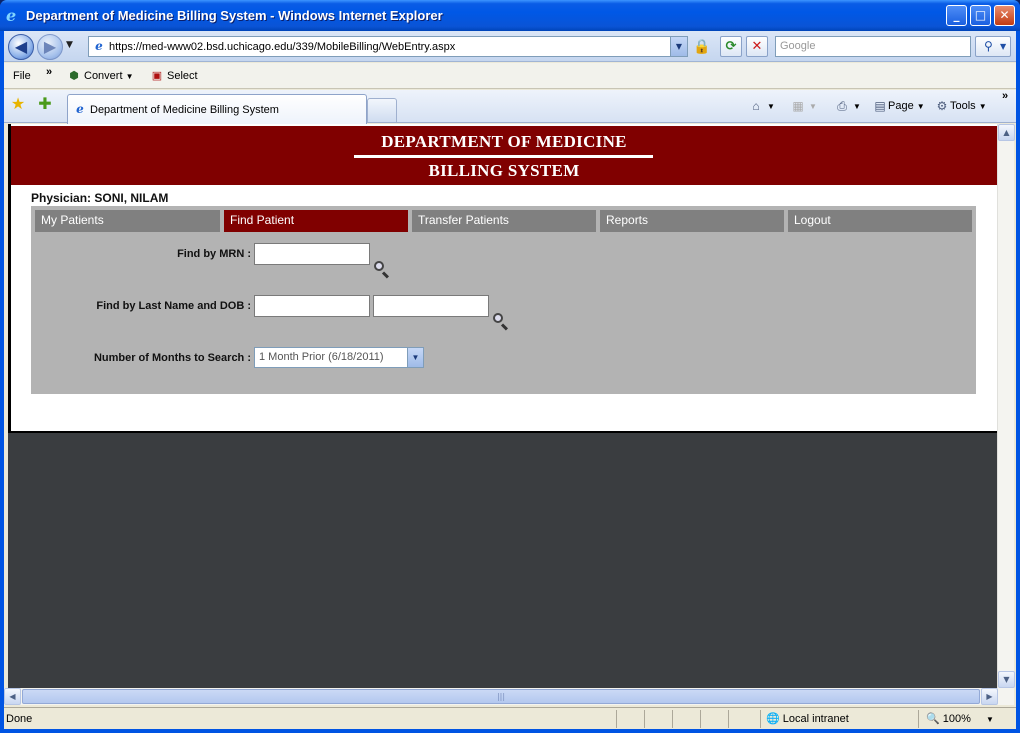  I want to click on tab-logout: Logout, so click(880, 221).